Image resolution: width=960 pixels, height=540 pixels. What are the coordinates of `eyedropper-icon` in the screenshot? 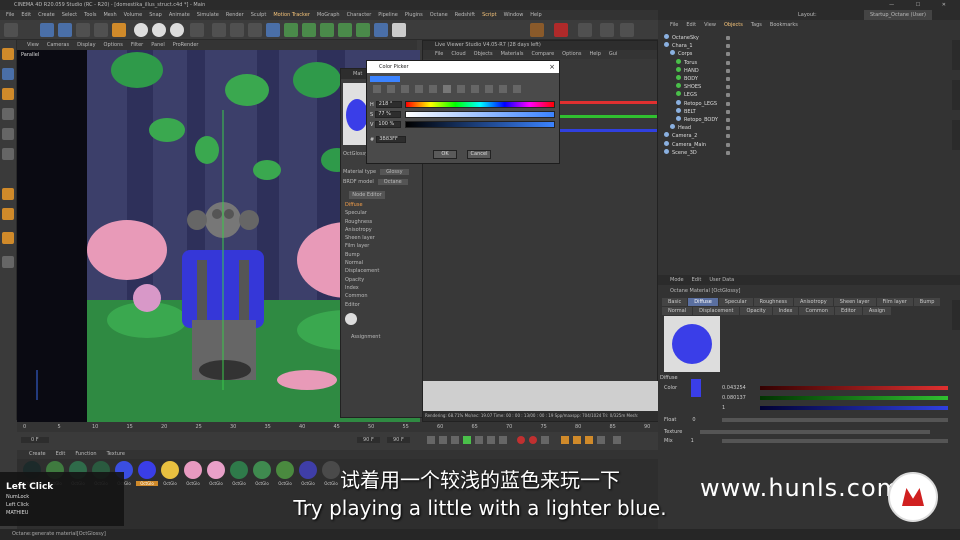 It's located at (517, 89).